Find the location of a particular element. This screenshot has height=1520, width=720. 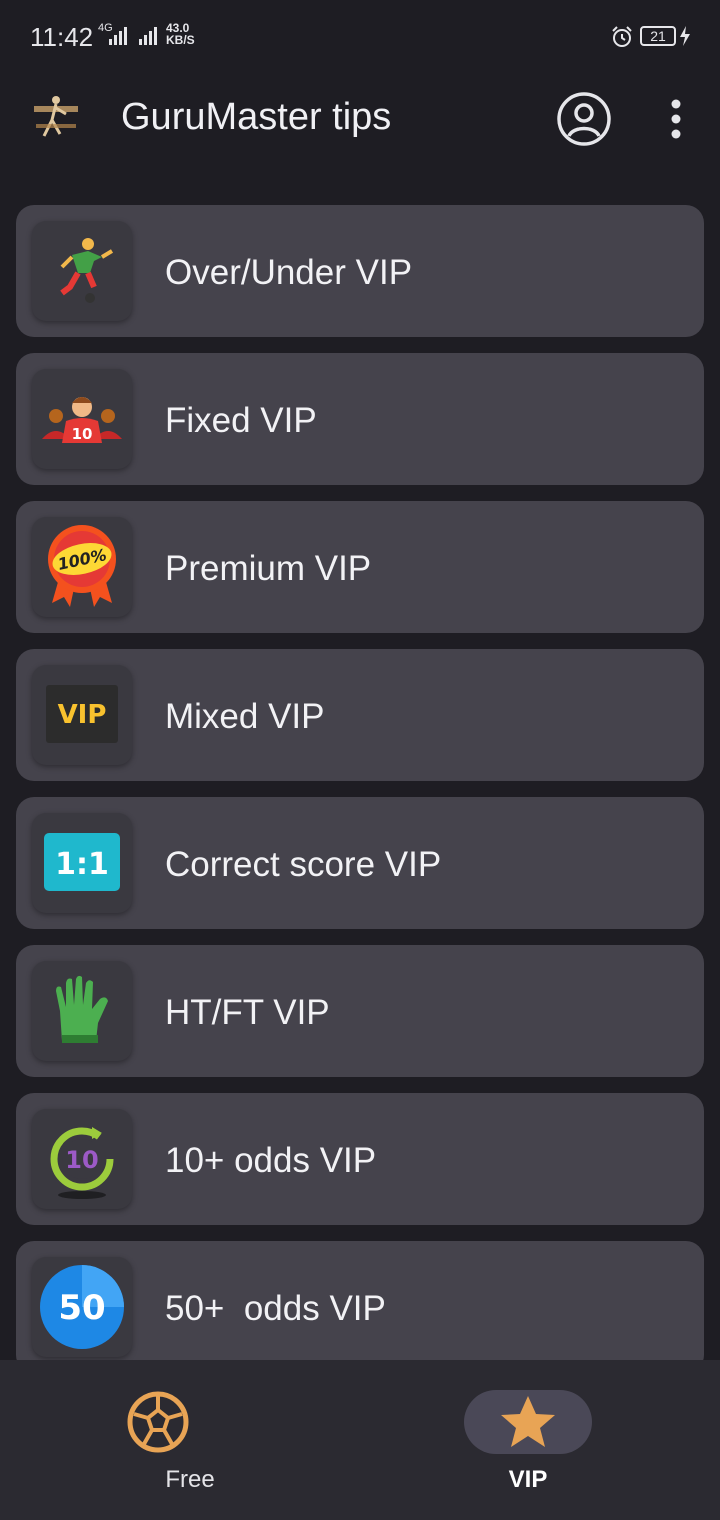

star-icon is located at coordinates (528, 1421).